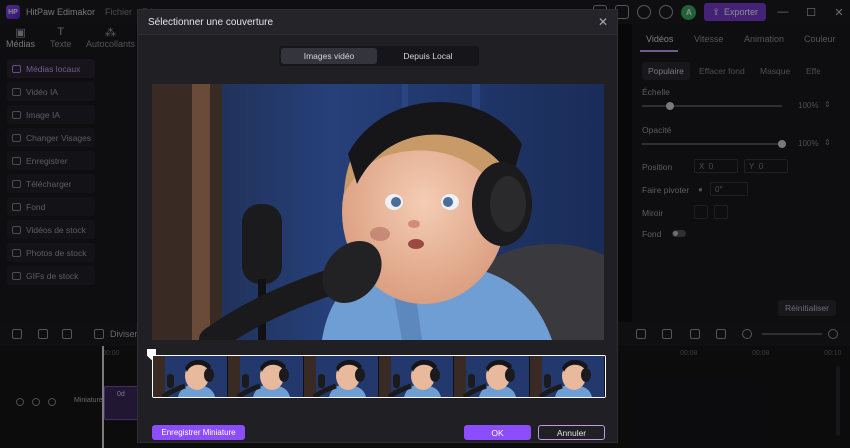  Describe the element at coordinates (211, 22) in the screenshot. I see `dialog-title: Sélectionner une couverture` at that location.